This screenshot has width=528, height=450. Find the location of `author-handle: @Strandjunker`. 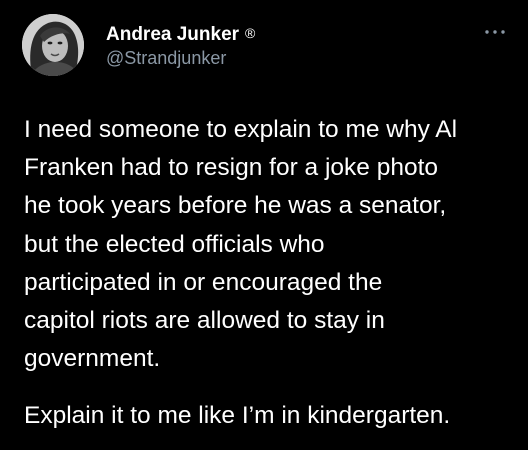

author-handle: @Strandjunker is located at coordinates (166, 58).